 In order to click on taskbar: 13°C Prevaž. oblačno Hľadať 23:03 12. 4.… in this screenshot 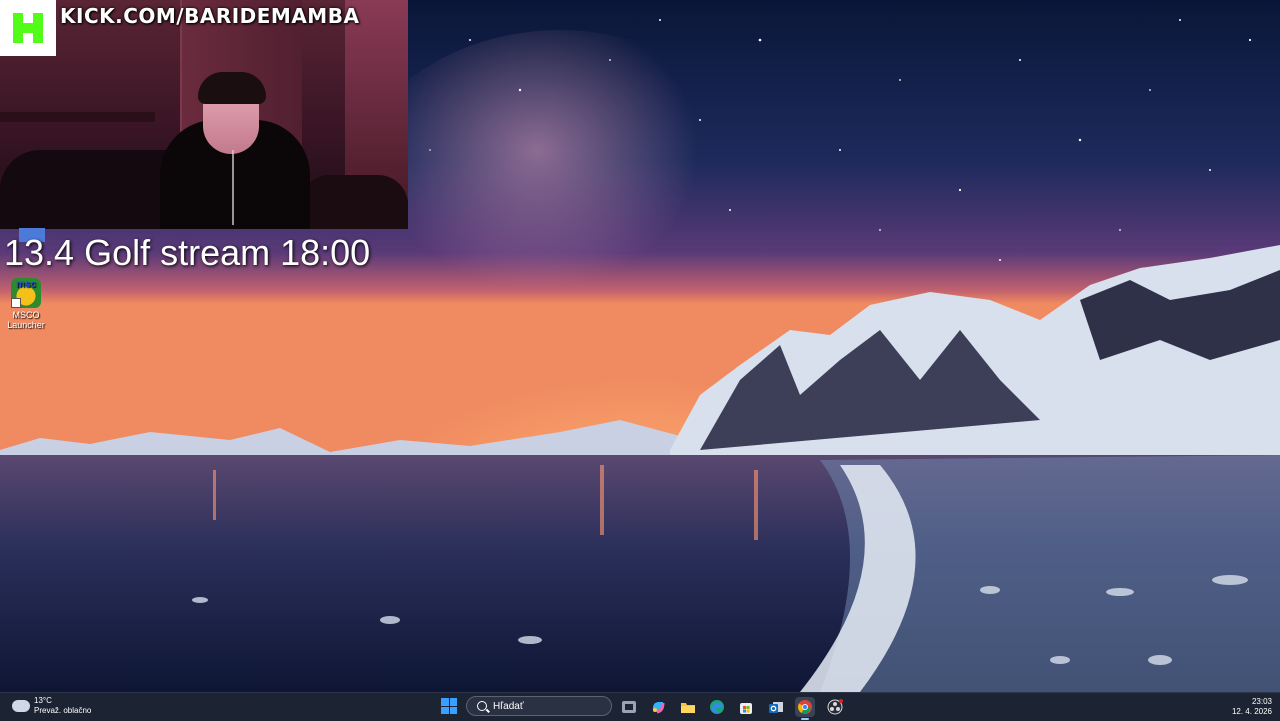, I will do `click(640, 706)`.